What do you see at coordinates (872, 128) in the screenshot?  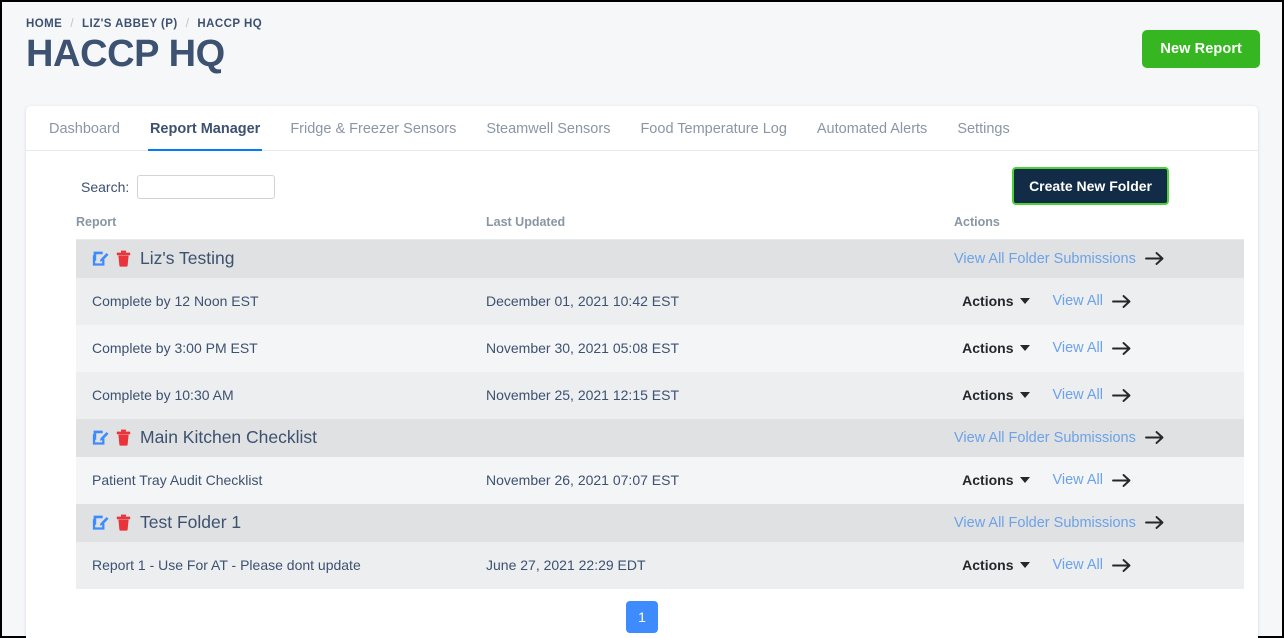 I see `tab-automated-alerts: Automated Alerts` at bounding box center [872, 128].